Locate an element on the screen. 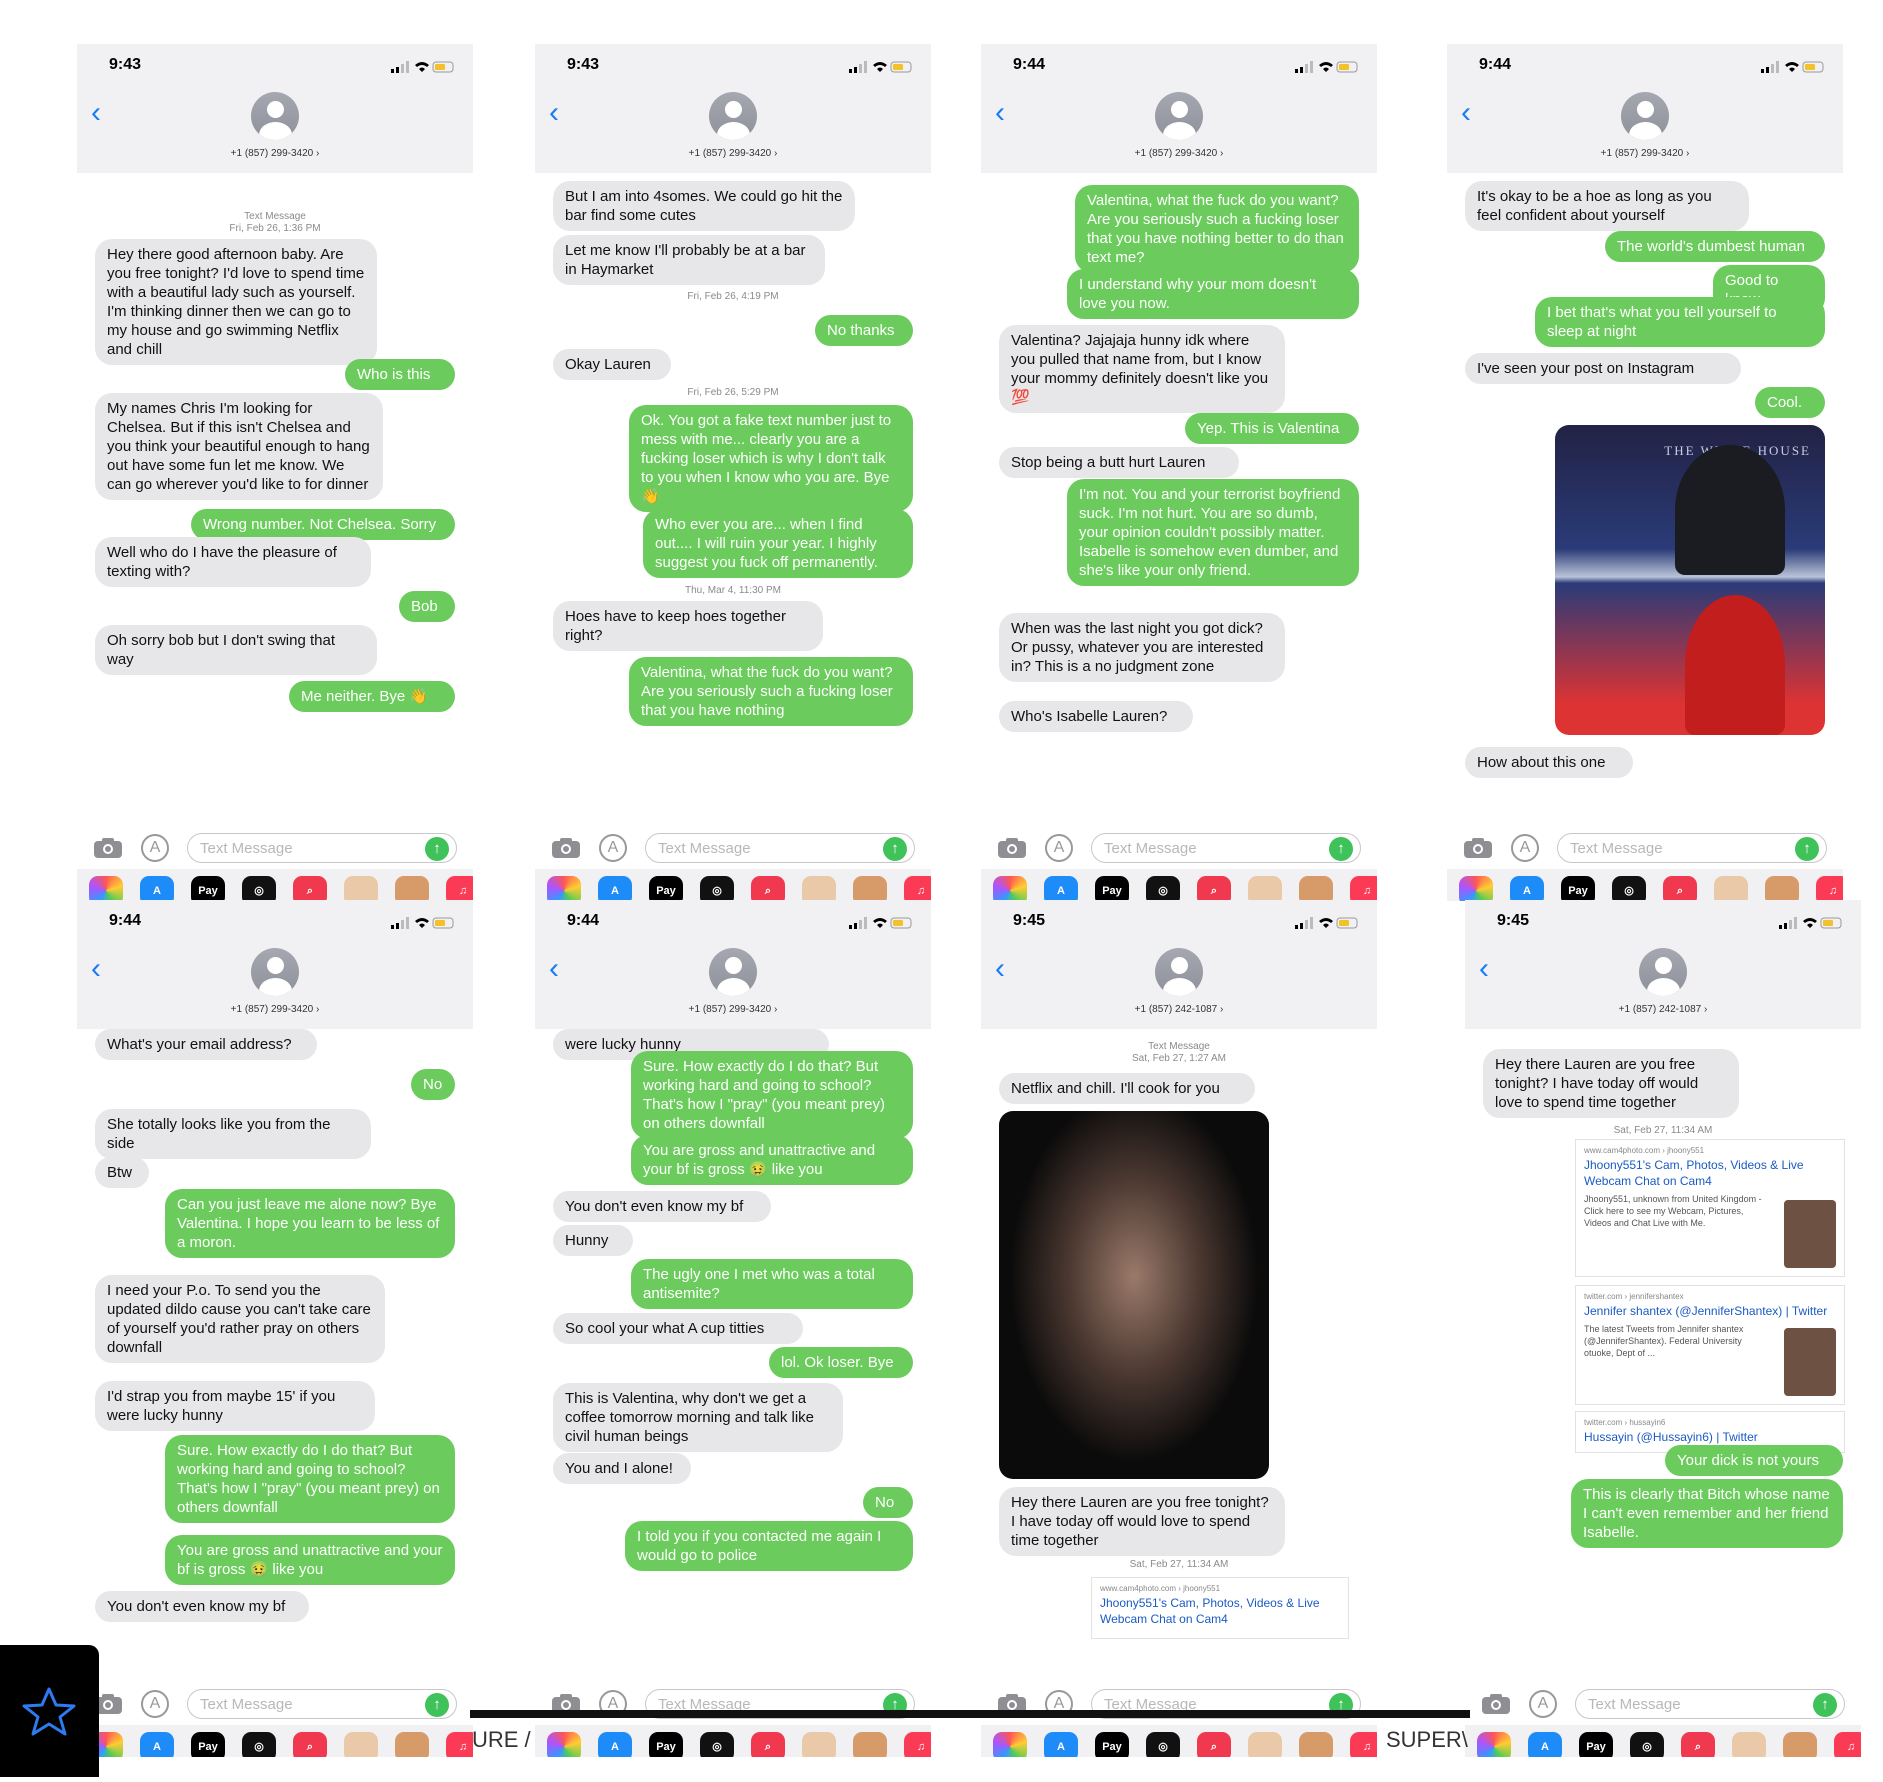 The width and height of the screenshot is (1883, 1782). link-title: Hussayin (@Hussayin6) | Twitter is located at coordinates (1710, 1437).